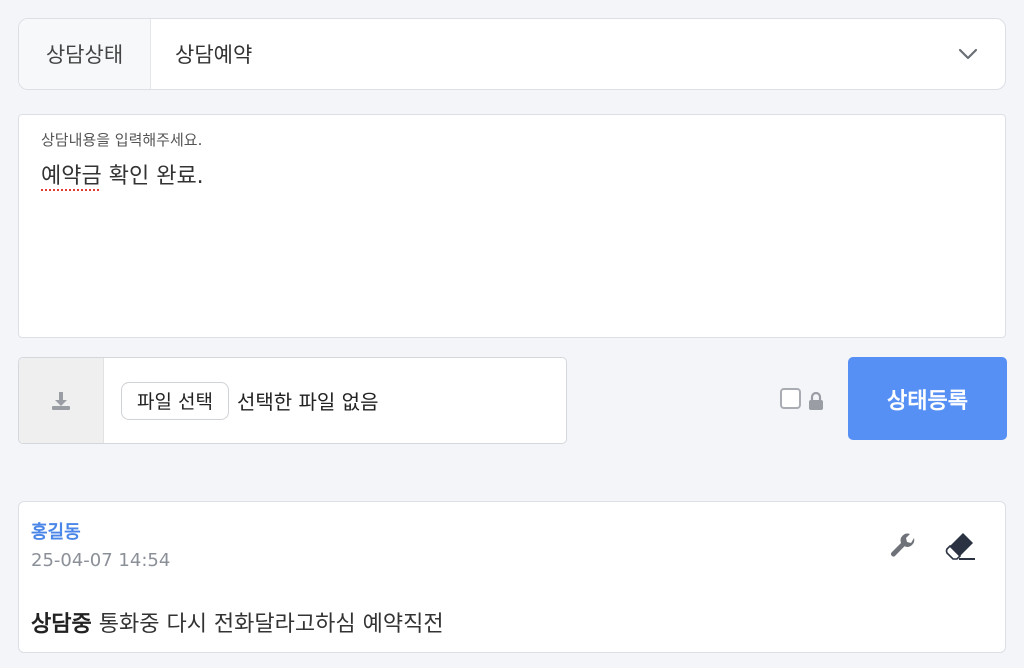 Image resolution: width=1024 pixels, height=668 pixels. I want to click on secret-checkbox, so click(790, 398).